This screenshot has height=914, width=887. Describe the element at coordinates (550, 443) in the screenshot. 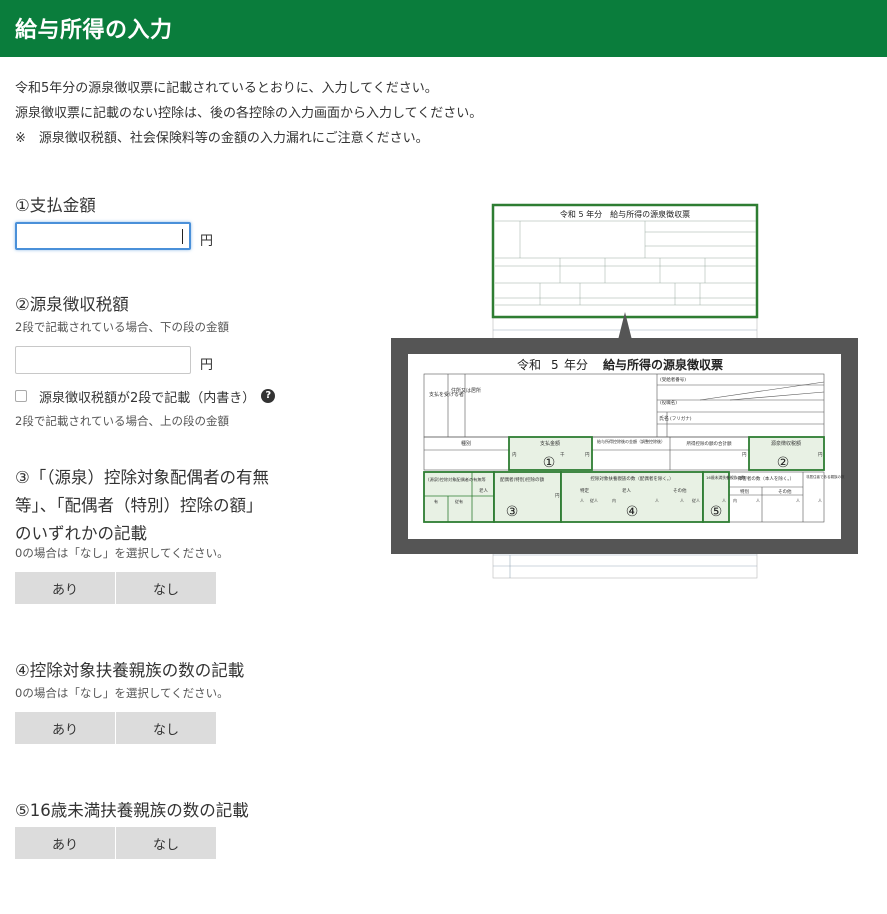

I see `pay-label: 支払金額` at that location.